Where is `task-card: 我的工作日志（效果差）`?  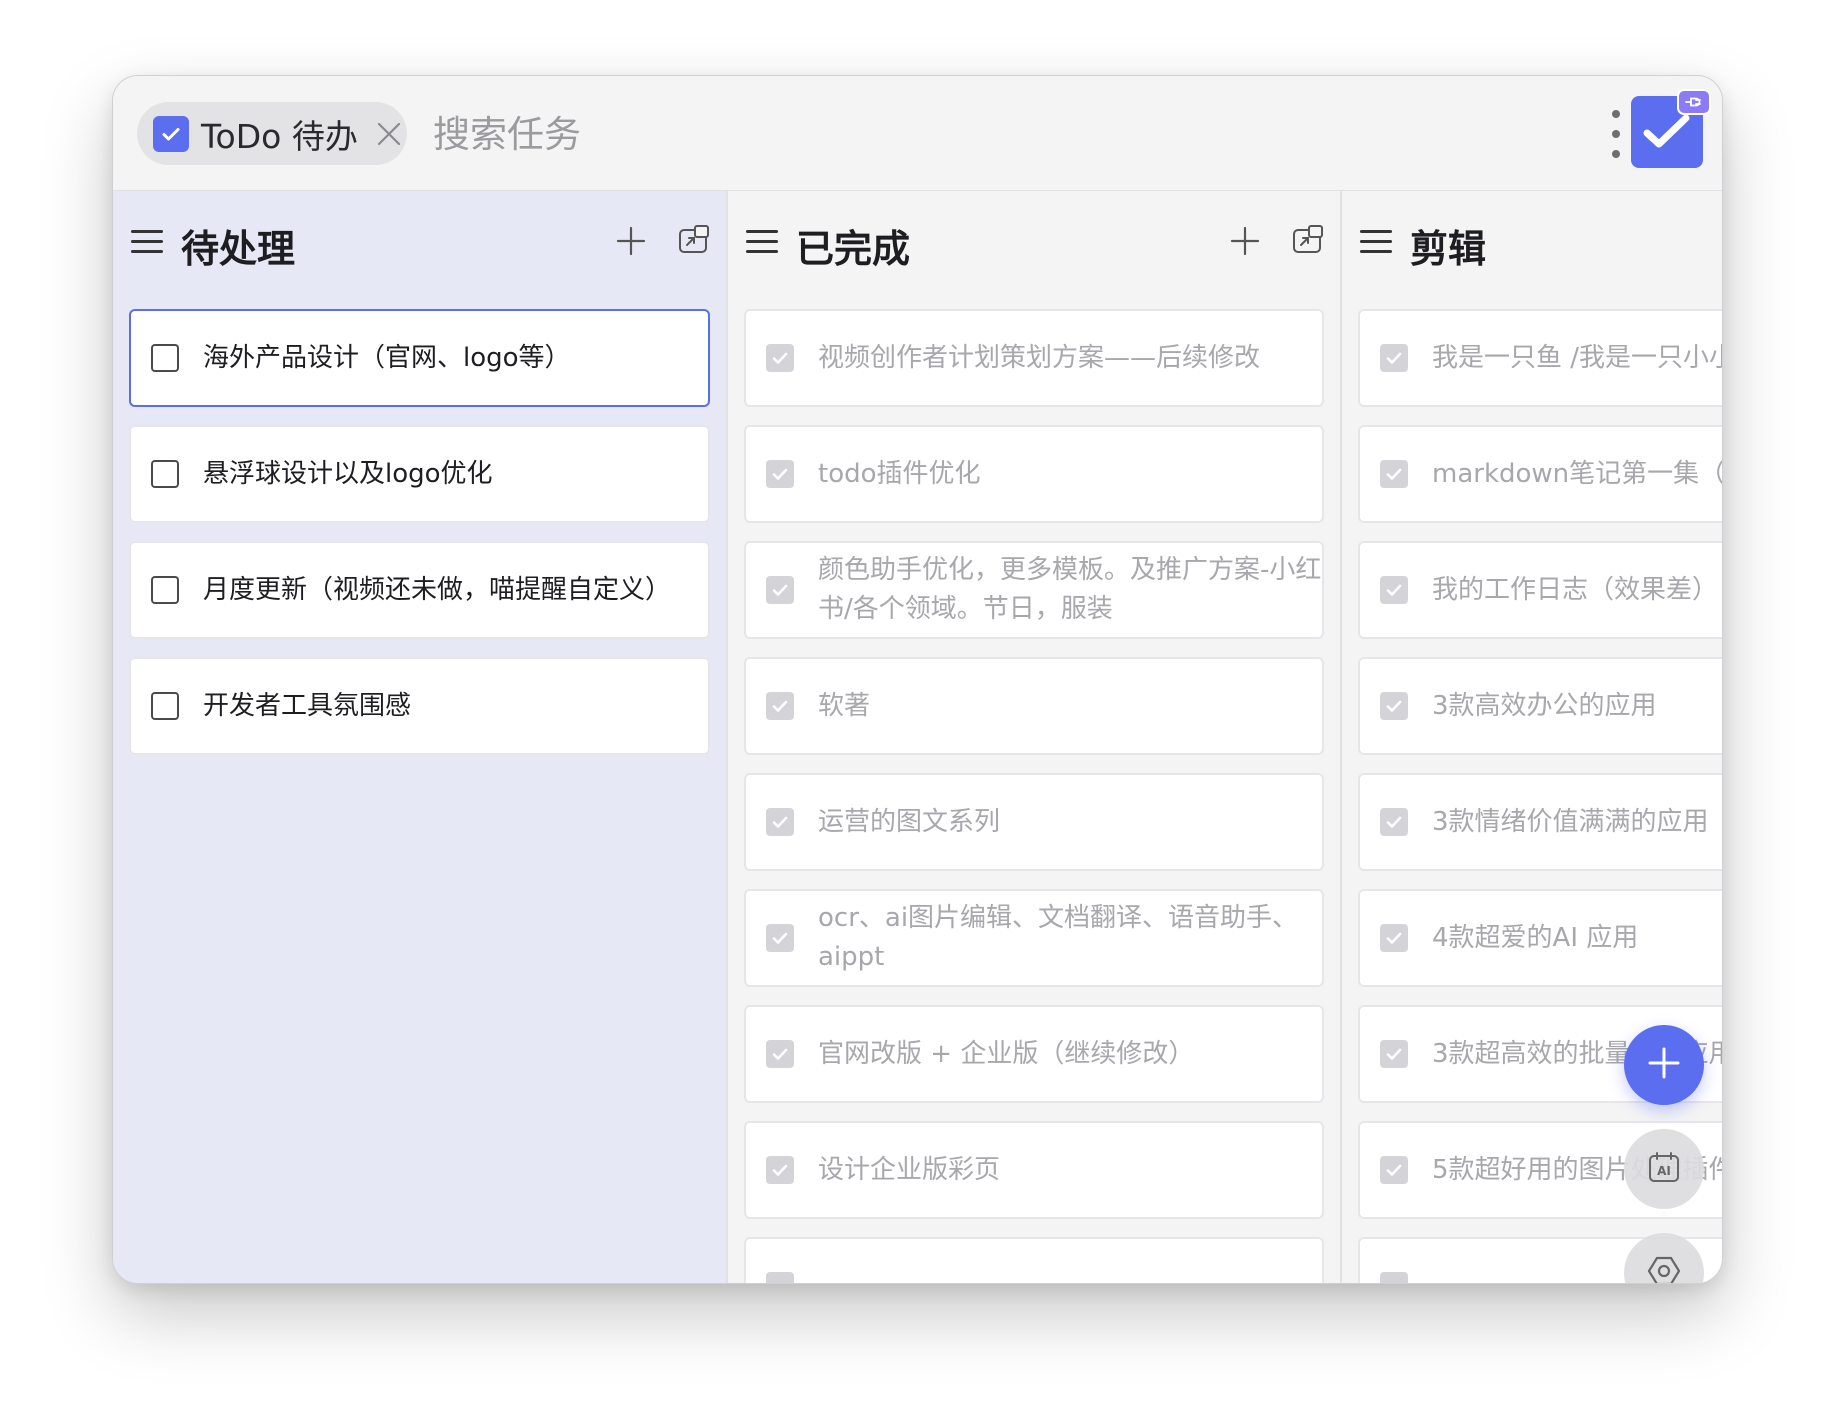 task-card: 我的工作日志（效果差） is located at coordinates (1540, 590).